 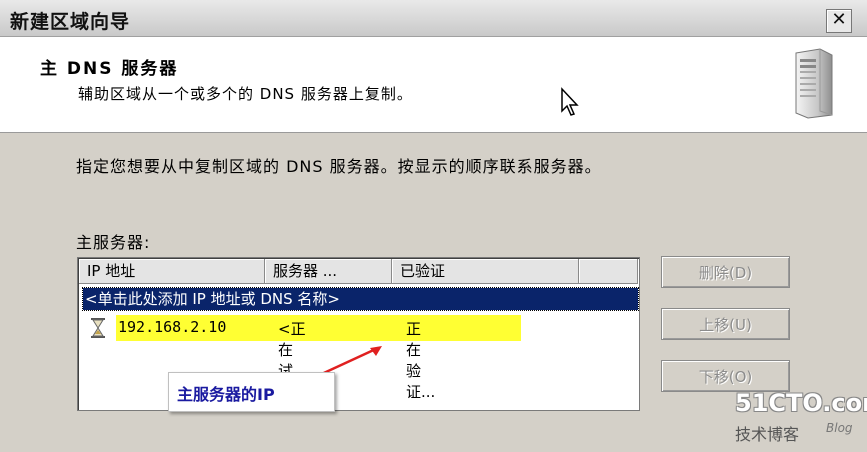 I want to click on page-subtitle: 辅助区域从一个或多个的 DNS 服务器上复制。, so click(x=245, y=94).